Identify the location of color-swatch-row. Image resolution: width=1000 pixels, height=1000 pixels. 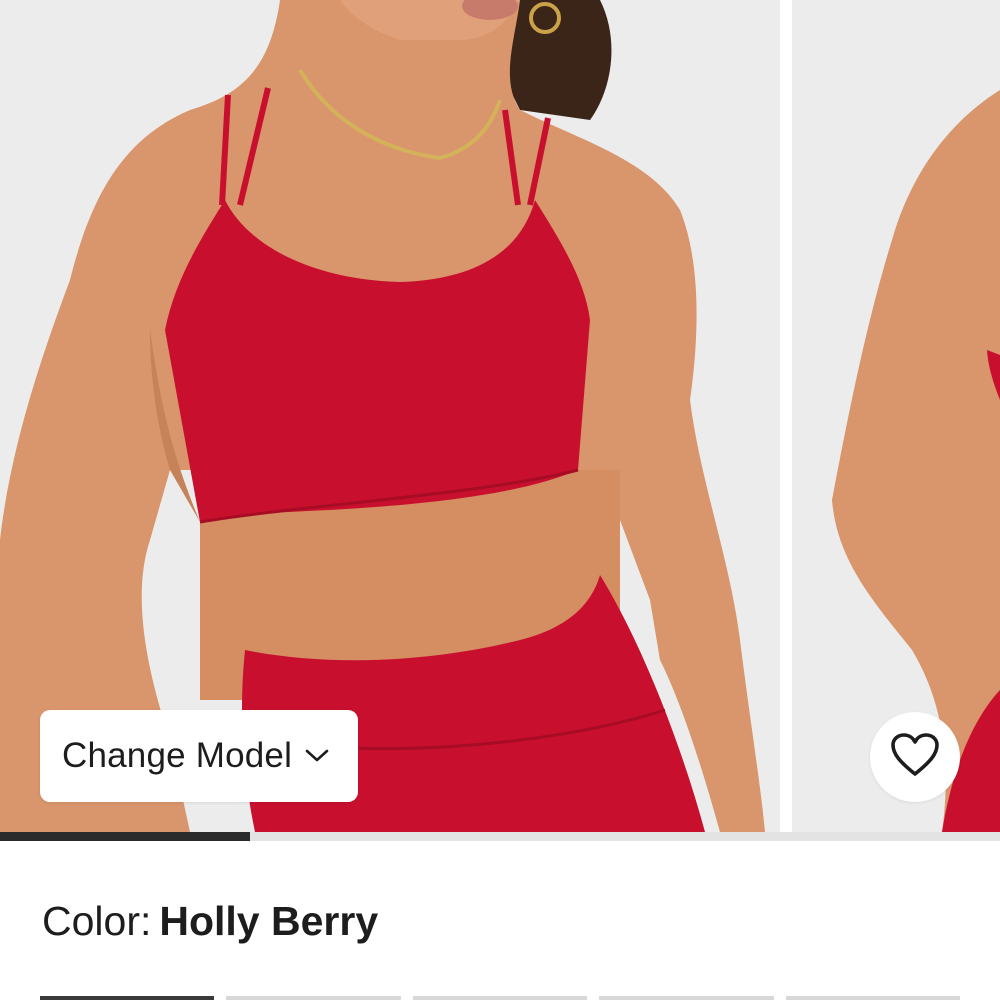
(500, 998).